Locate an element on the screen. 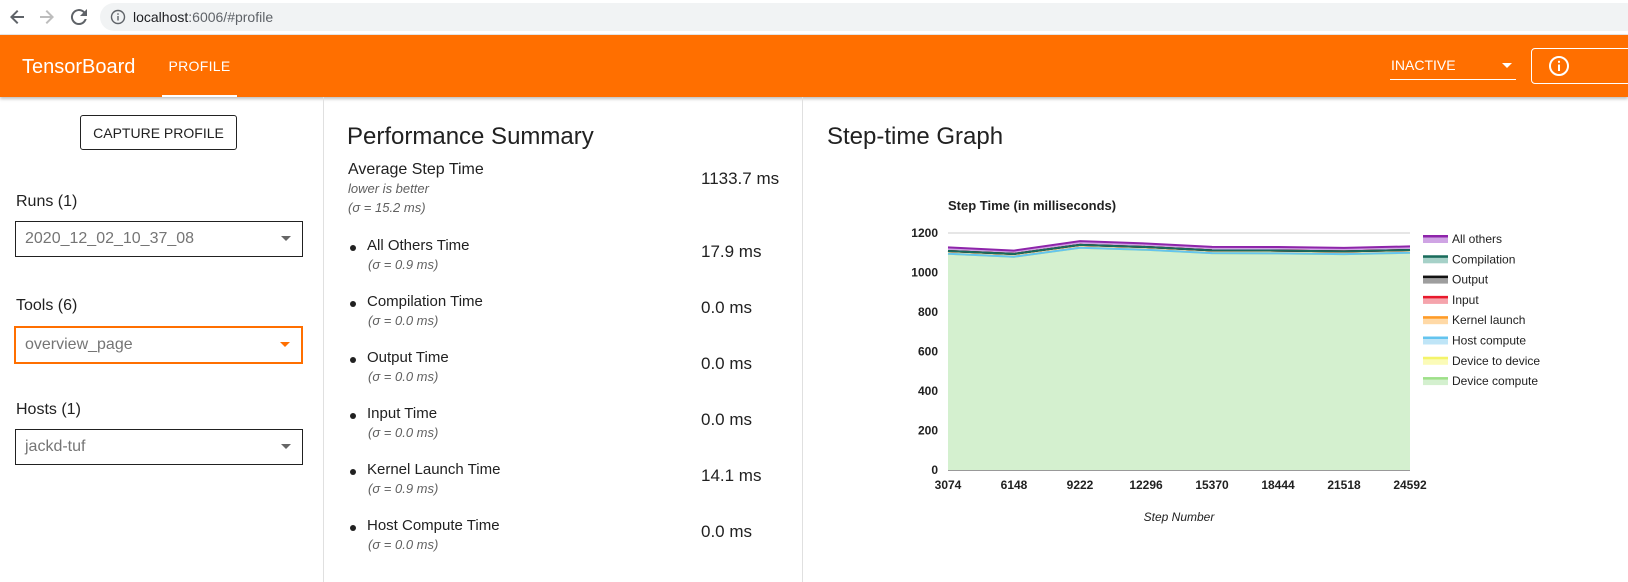 The image size is (1628, 582). url-text: localhost:6006/#profile is located at coordinates (203, 17).